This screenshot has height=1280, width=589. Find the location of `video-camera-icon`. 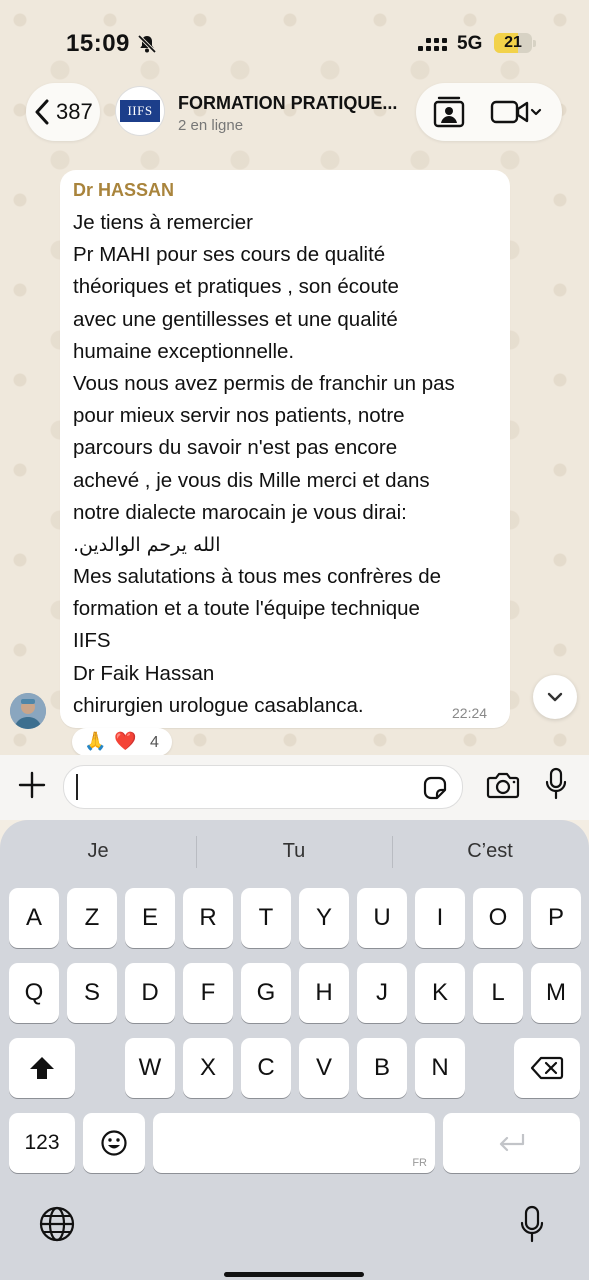

video-camera-icon is located at coordinates (518, 112).